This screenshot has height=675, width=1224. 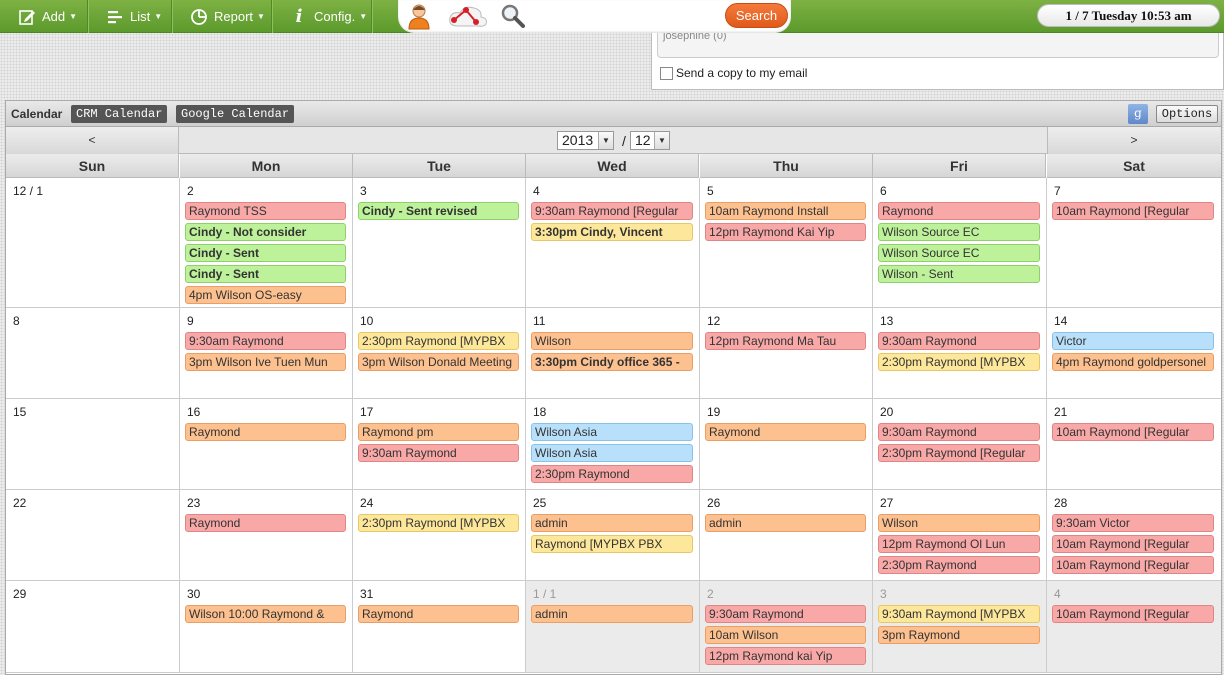 What do you see at coordinates (266, 444) in the screenshot?
I see `day-cell-mon: 16 Raymond` at bounding box center [266, 444].